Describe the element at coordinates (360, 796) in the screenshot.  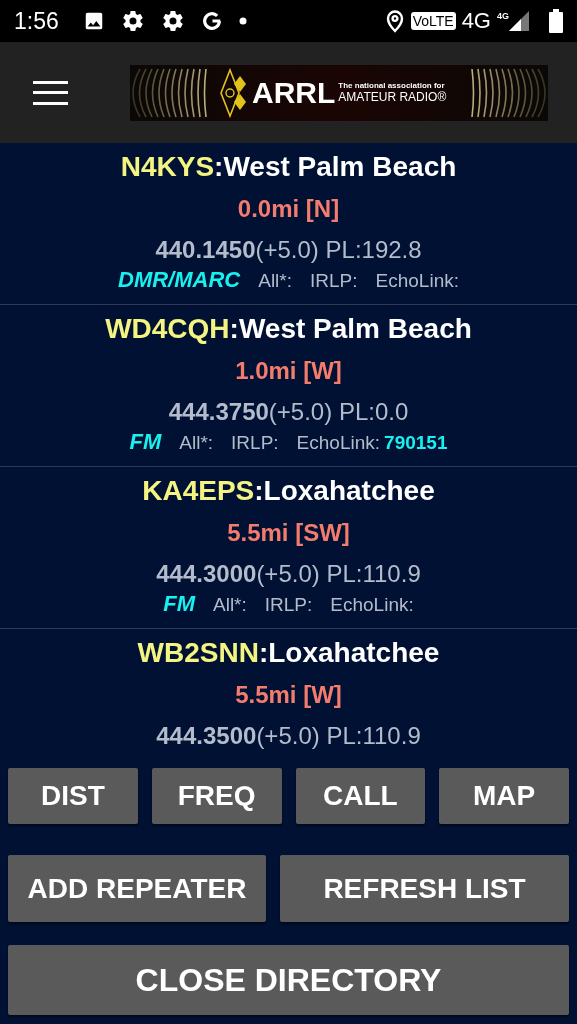
I see `sort-button: CALL` at that location.